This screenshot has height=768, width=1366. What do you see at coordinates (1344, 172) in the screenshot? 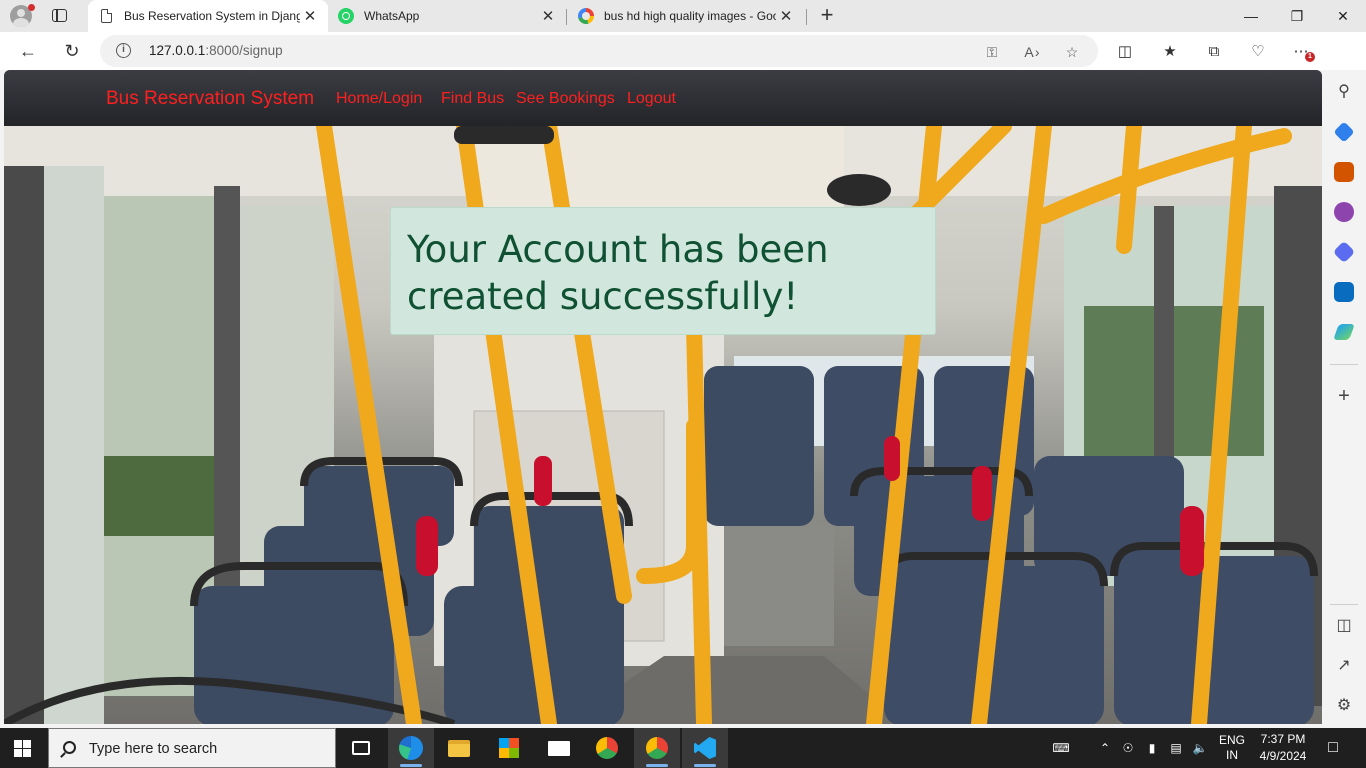
I see `tools-icon` at bounding box center [1344, 172].